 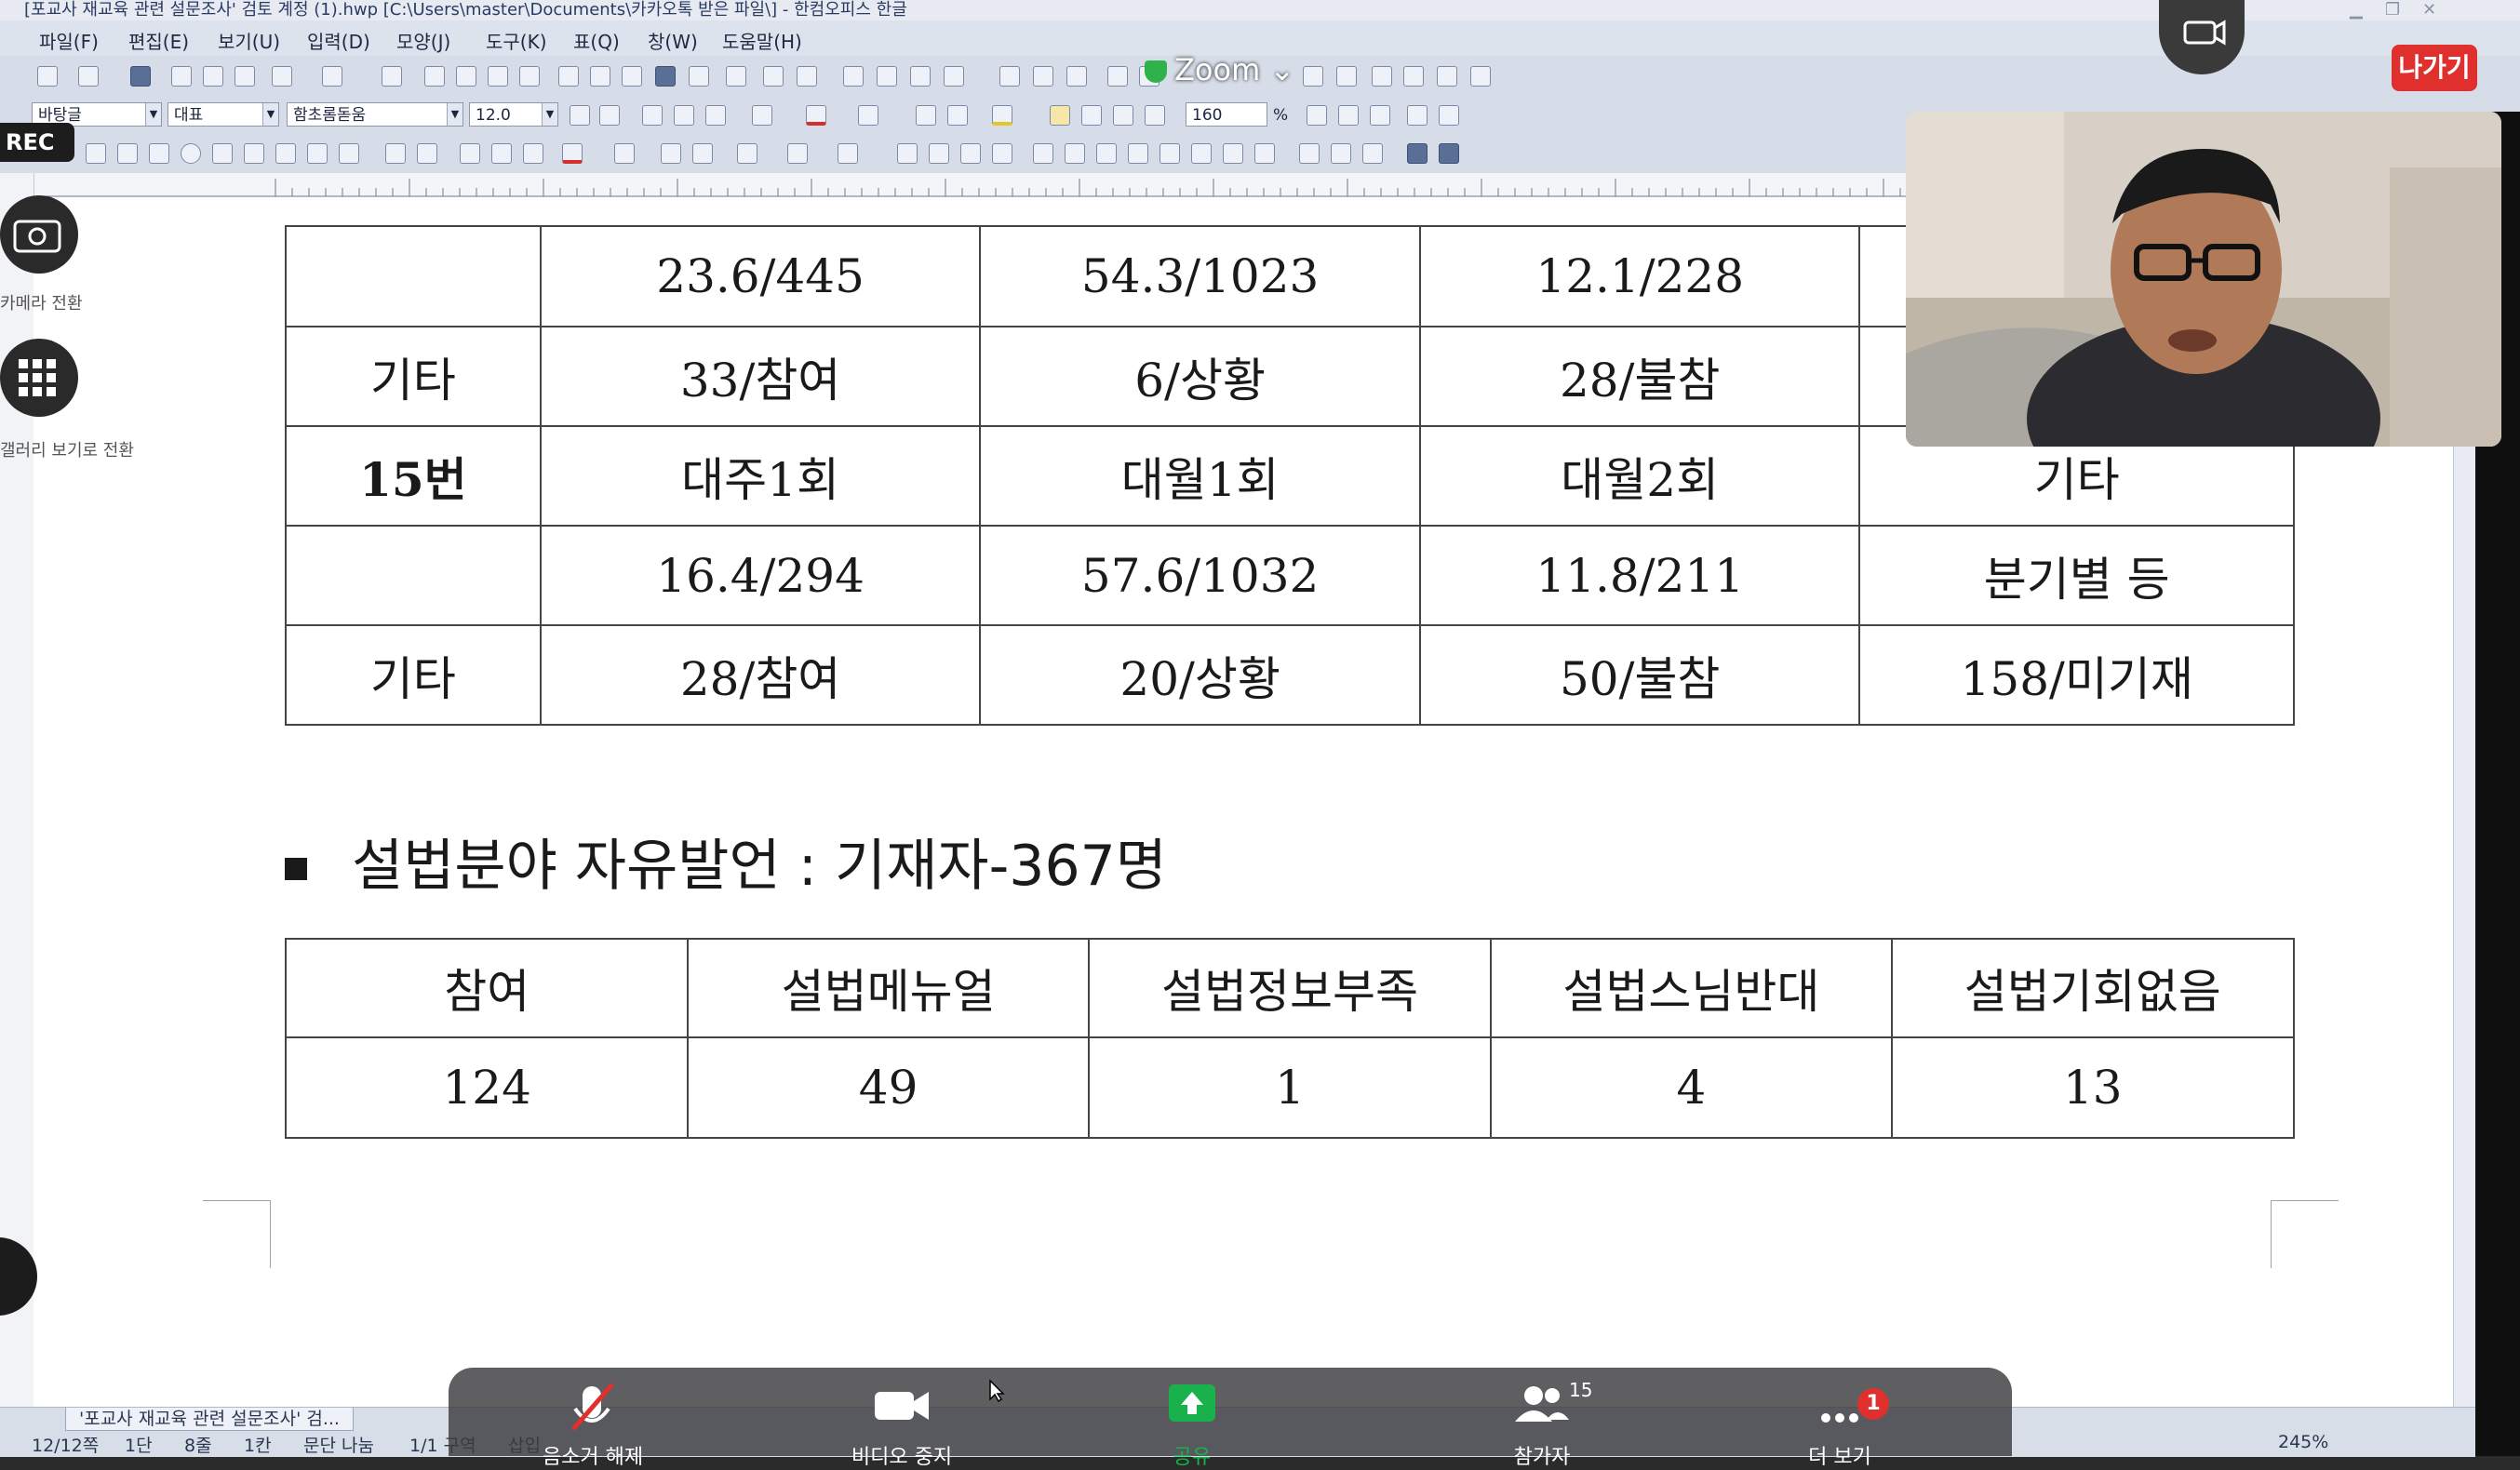 What do you see at coordinates (1290, 1087) in the screenshot?
I see `table-cell: 1` at bounding box center [1290, 1087].